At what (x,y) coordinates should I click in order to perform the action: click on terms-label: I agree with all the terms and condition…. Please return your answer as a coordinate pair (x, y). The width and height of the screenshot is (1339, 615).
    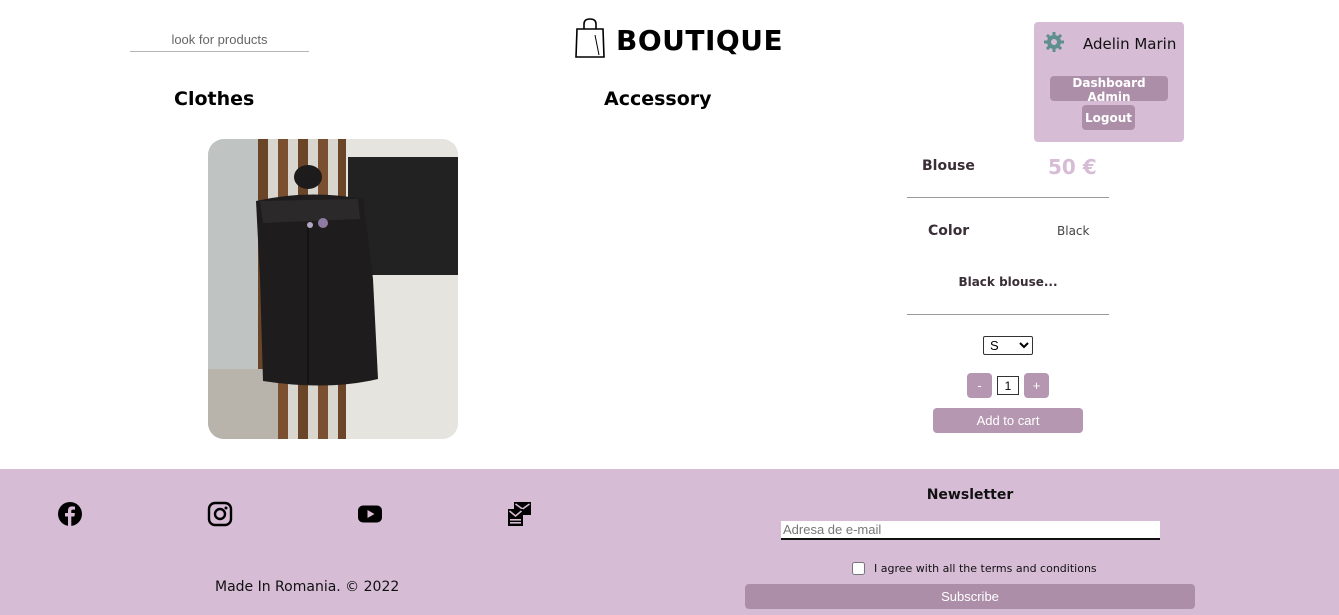
    Looking at the image, I should click on (985, 568).